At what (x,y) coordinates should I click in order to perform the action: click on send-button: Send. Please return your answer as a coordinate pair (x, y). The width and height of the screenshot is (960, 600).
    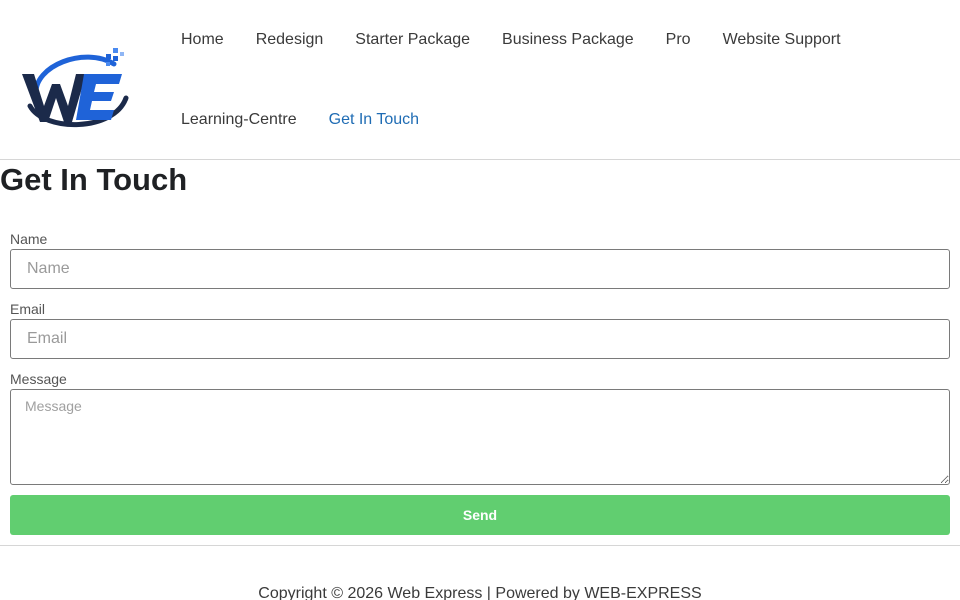
    Looking at the image, I should click on (480, 515).